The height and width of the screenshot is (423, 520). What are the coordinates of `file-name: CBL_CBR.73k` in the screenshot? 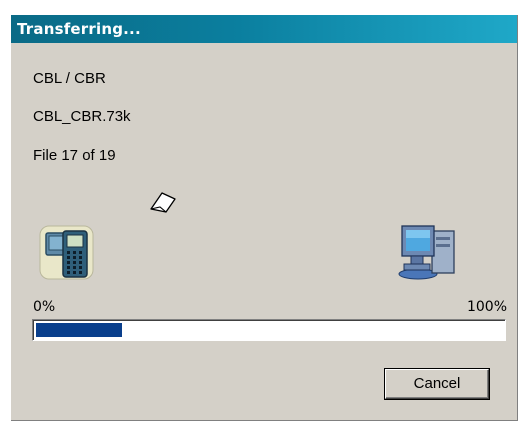 It's located at (82, 116).